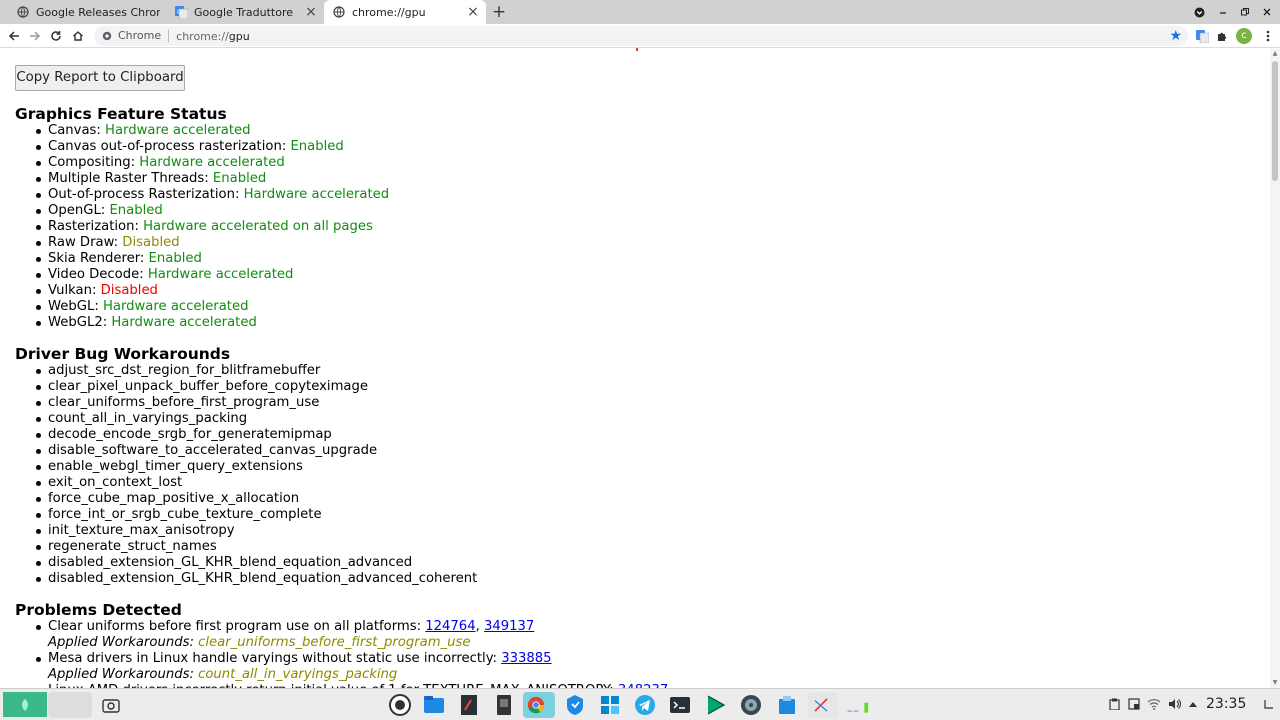 The width and height of the screenshot is (1280, 720). Describe the element at coordinates (94, 162) in the screenshot. I see `feature-name: Compositing:` at that location.